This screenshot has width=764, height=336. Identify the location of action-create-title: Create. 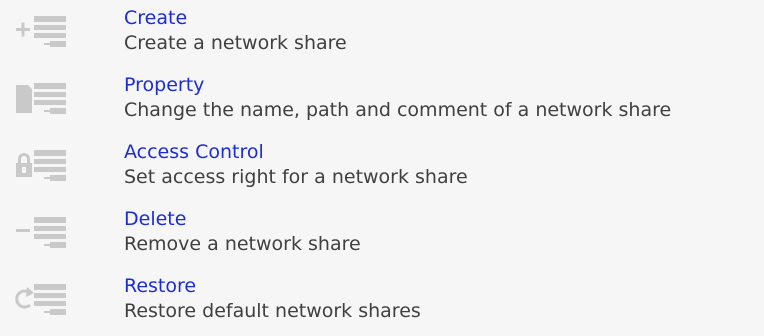
(155, 18).